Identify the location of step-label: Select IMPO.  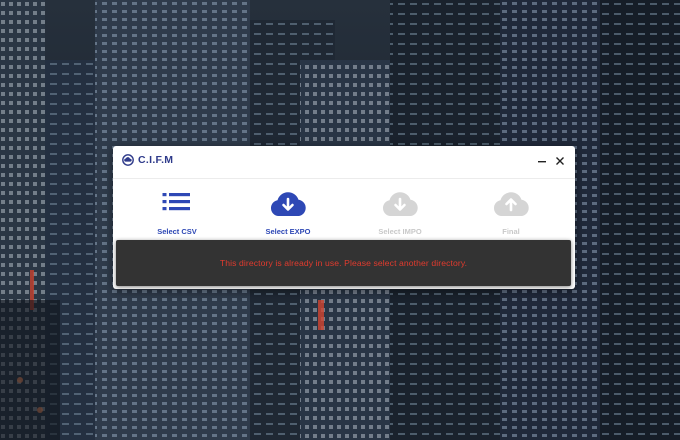
(400, 231).